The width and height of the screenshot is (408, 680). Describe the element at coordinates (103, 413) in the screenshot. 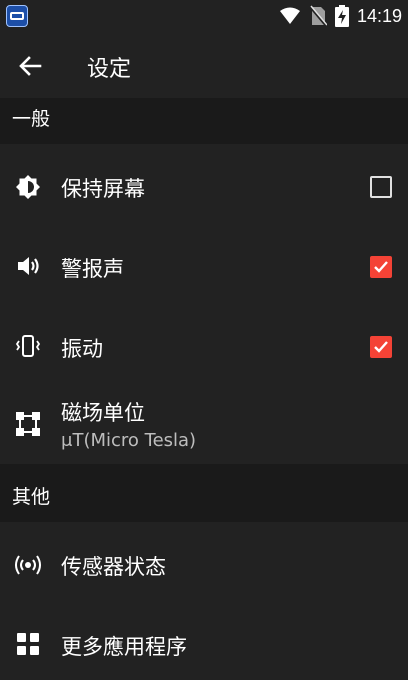

I see `setting-label: 磁场单位` at that location.